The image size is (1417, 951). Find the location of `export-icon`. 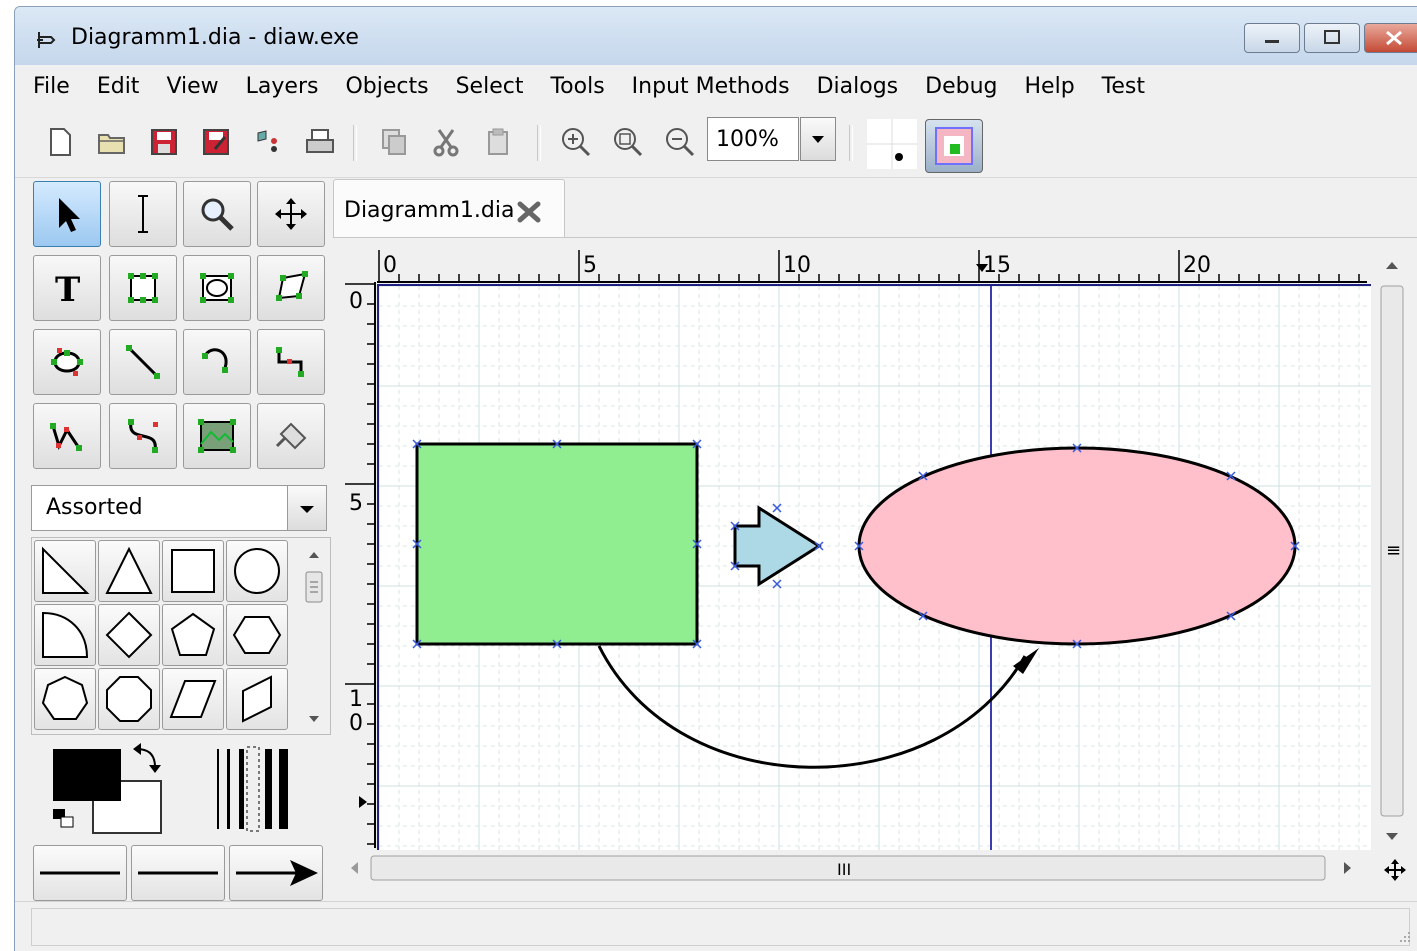

export-icon is located at coordinates (267, 141).